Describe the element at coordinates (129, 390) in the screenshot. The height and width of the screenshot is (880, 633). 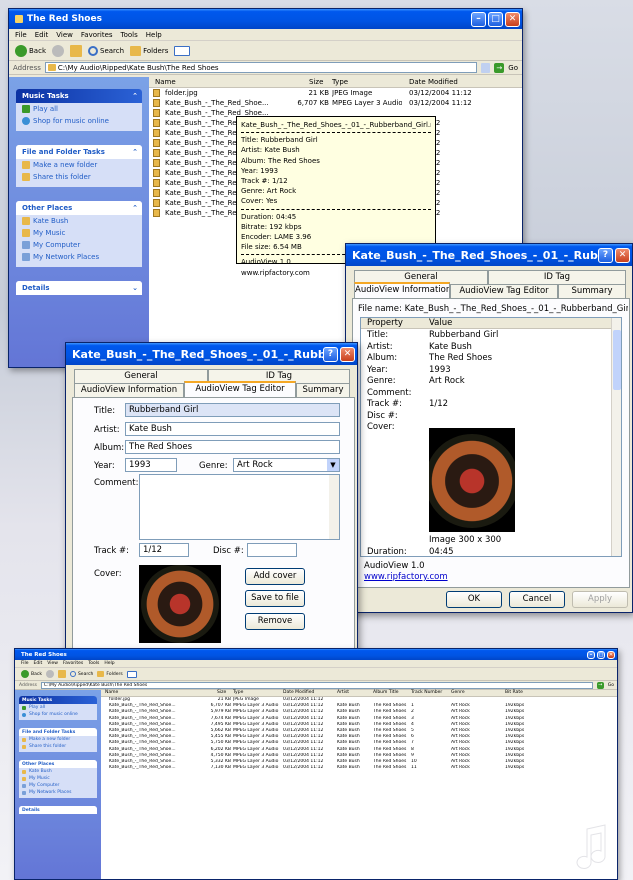
I see `tab-audioview-information: AudioView Information` at that location.